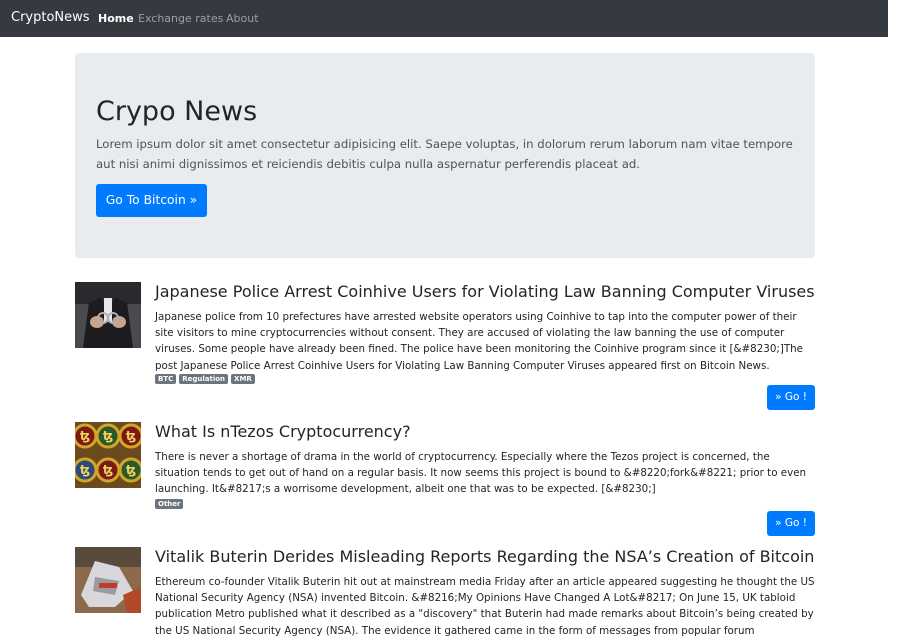 Image resolution: width=906 pixels, height=639 pixels. I want to click on article-thumbnail: ꜩꜩꜩ ꜩꜩꜩ, so click(108, 455).